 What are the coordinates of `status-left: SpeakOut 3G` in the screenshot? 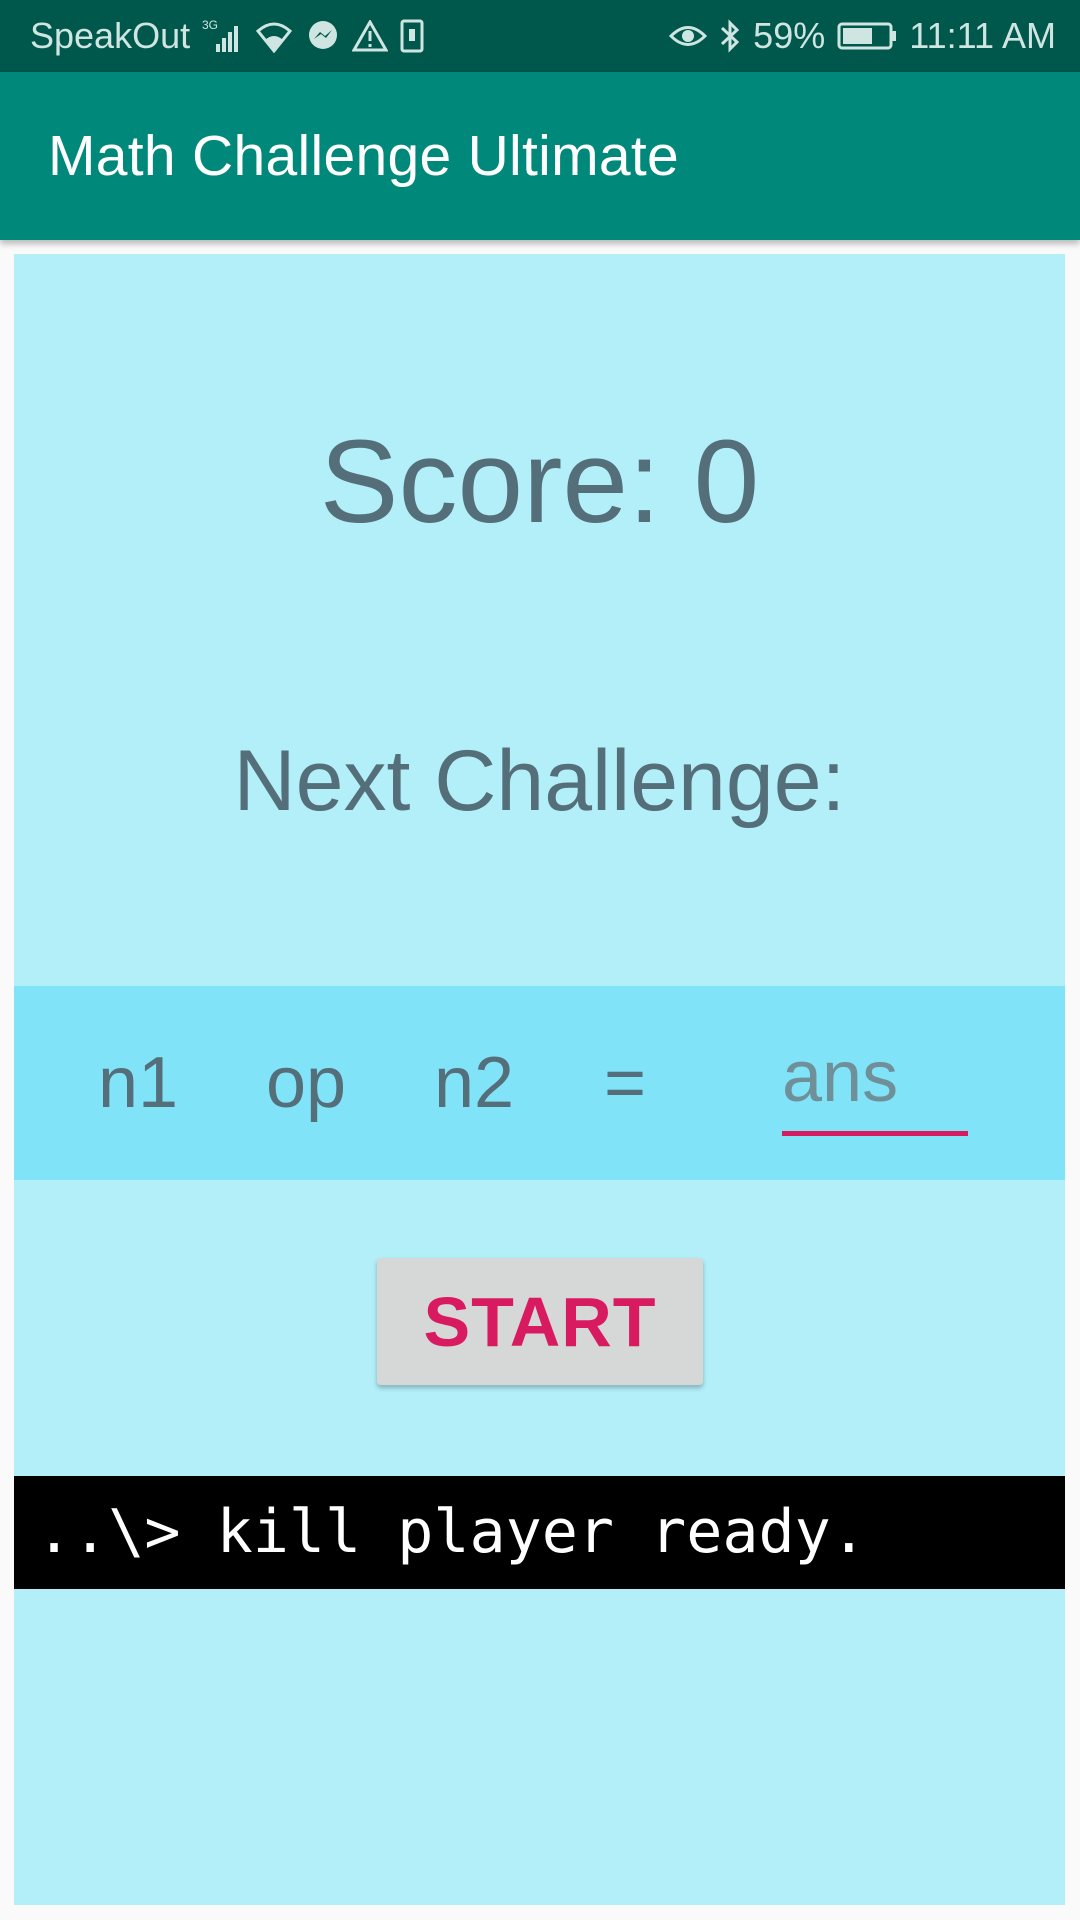 It's located at (227, 36).